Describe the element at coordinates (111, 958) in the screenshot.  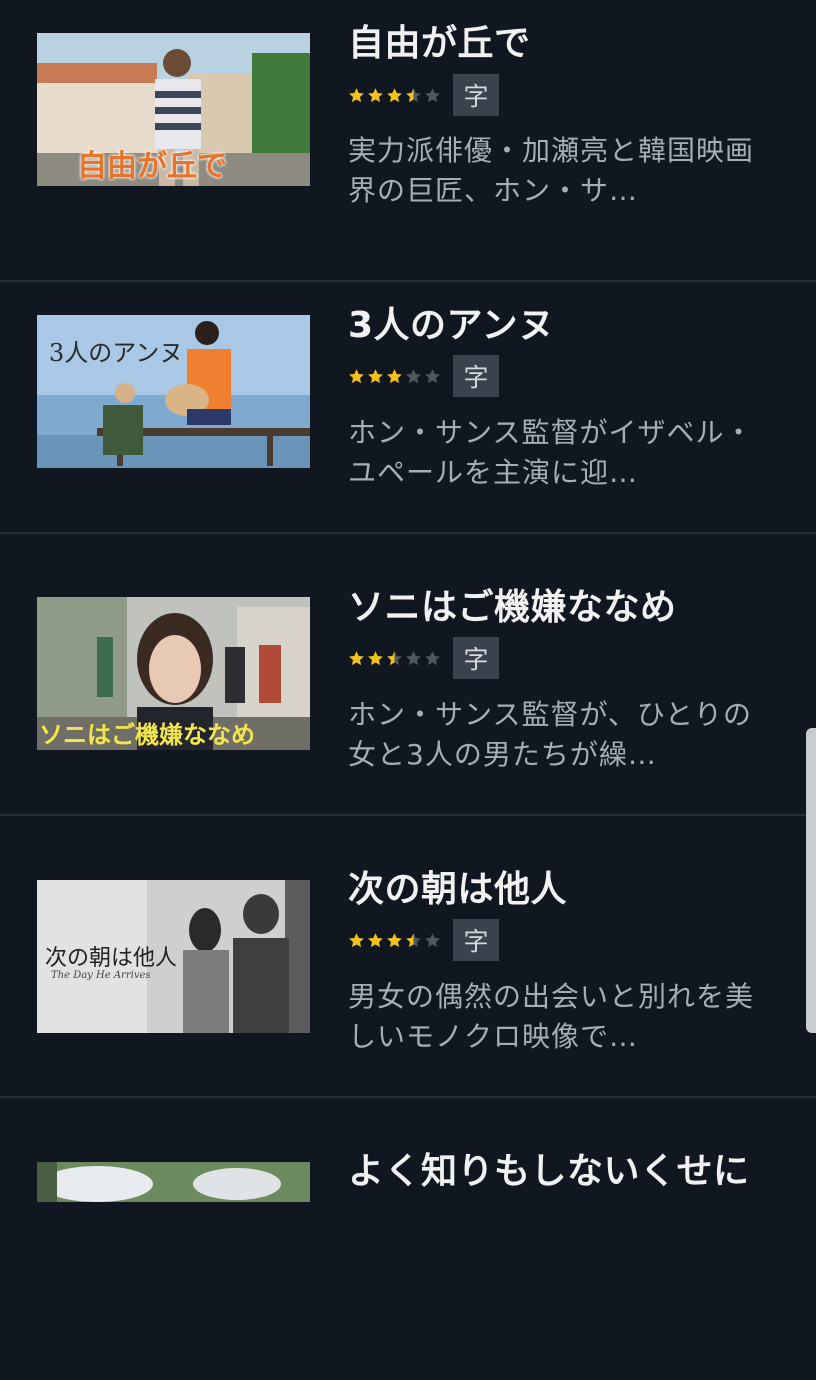
I see `poster-title: 次の朝は他人` at that location.